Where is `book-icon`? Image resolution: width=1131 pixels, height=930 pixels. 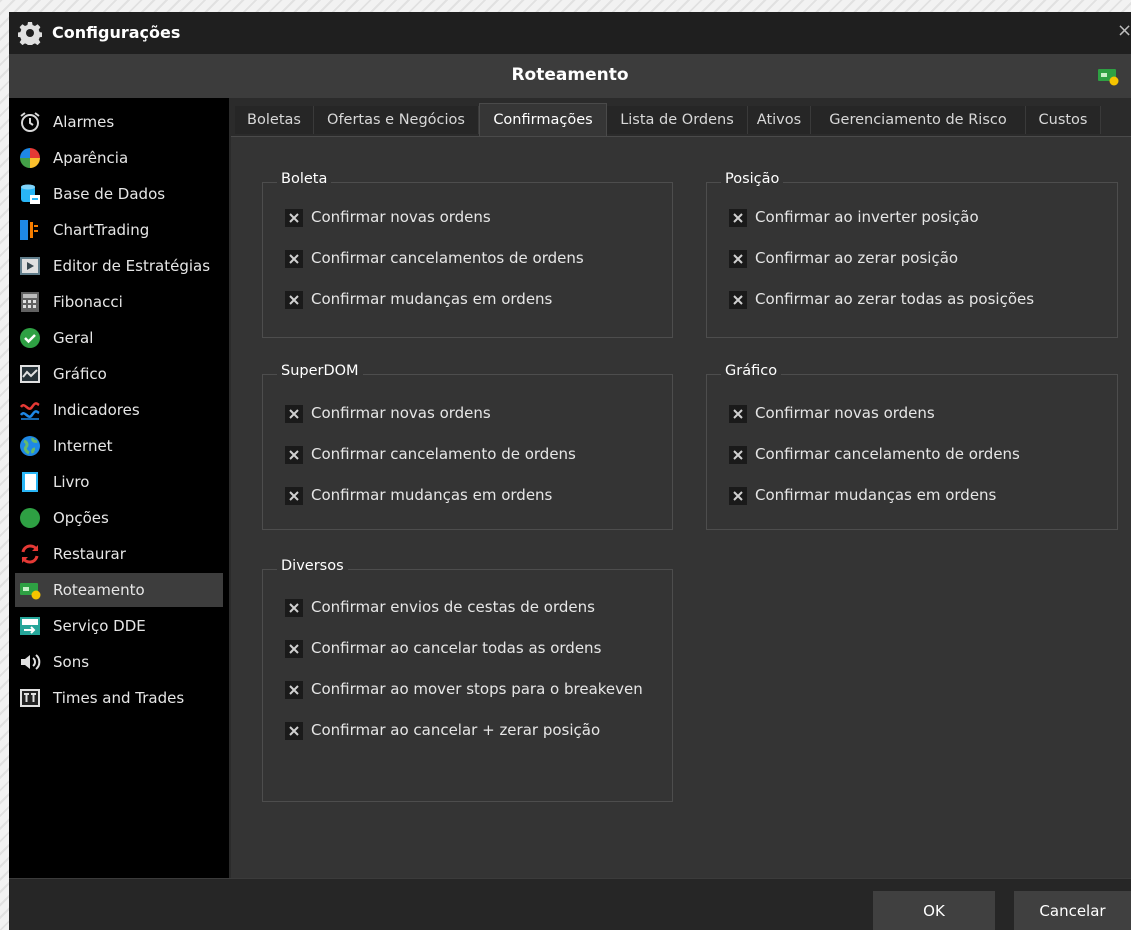 book-icon is located at coordinates (30, 482).